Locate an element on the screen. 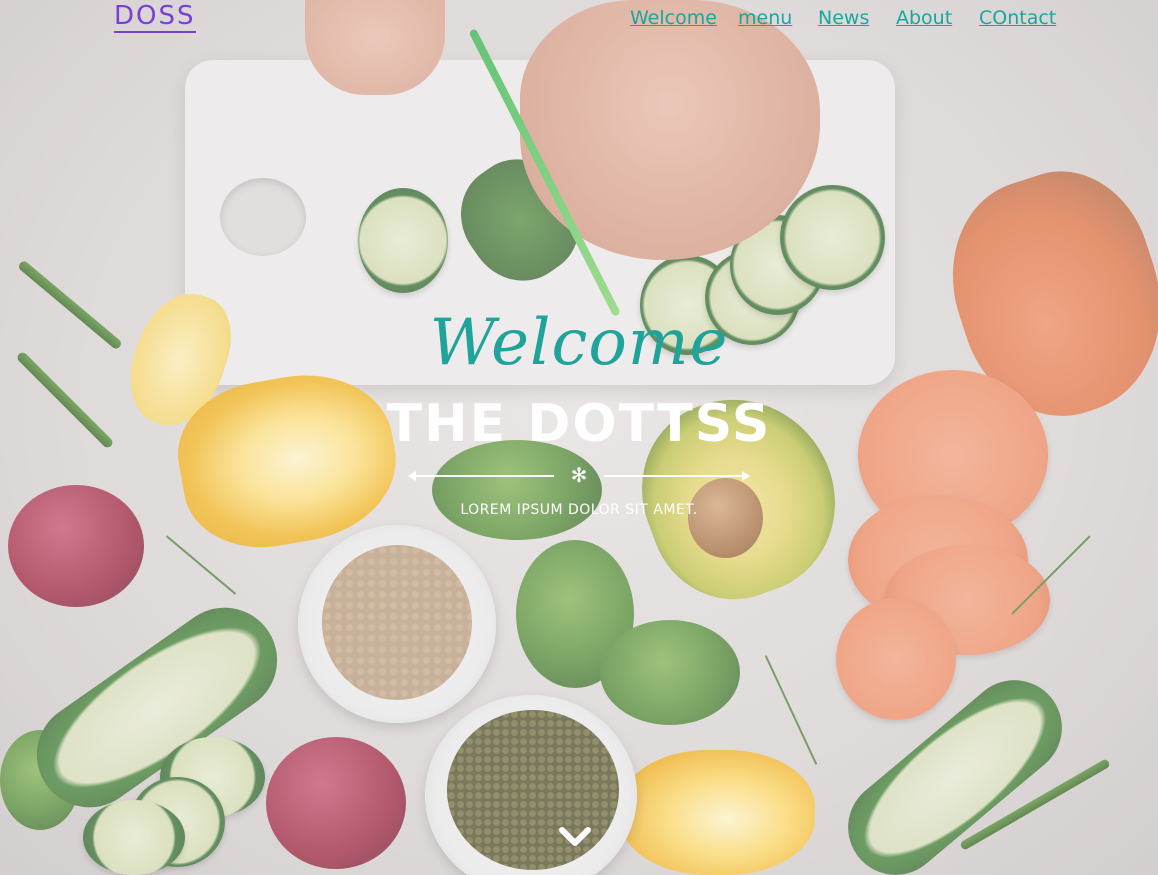 This screenshot has height=875, width=1158. chevron-down-icon is located at coordinates (575, 836).